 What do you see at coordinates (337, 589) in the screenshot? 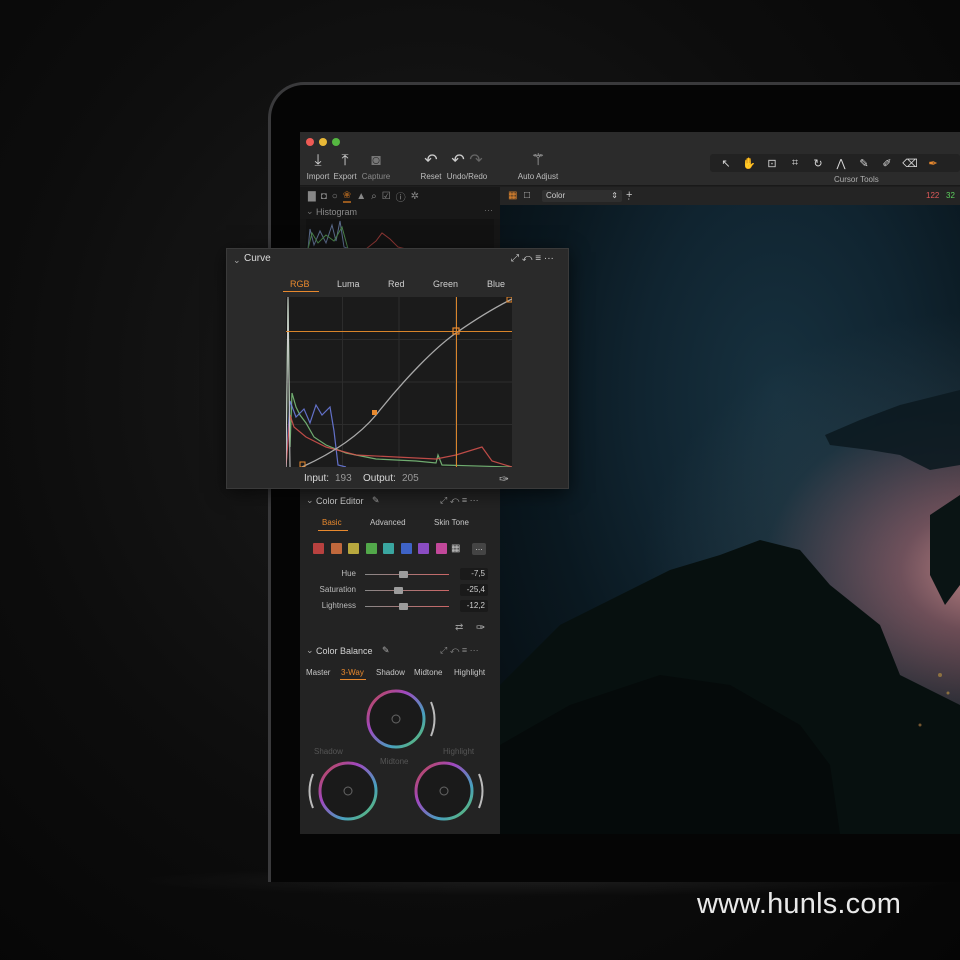
I see `slider-label: Saturation` at bounding box center [337, 589].